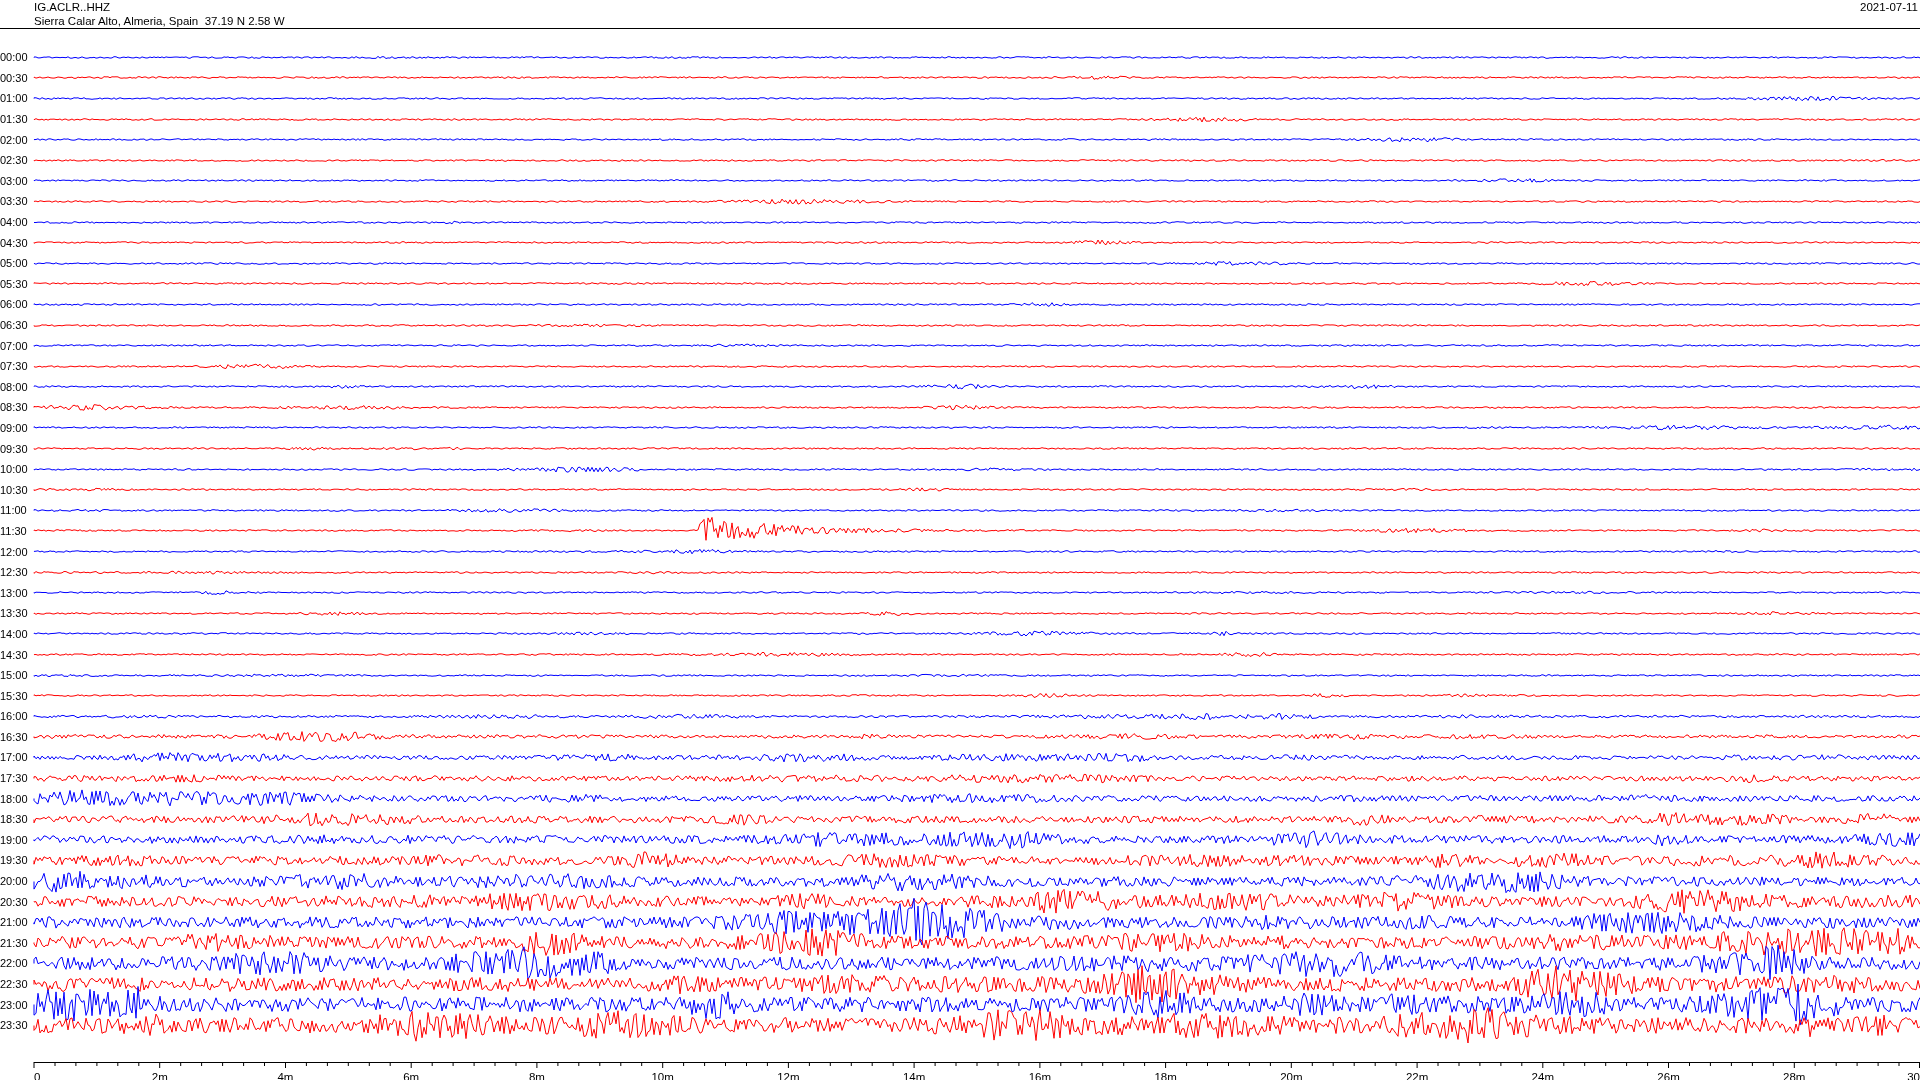 Image resolution: width=1920 pixels, height=1080 pixels. Describe the element at coordinates (14, 77) in the screenshot. I see `time-label: 00:30` at that location.